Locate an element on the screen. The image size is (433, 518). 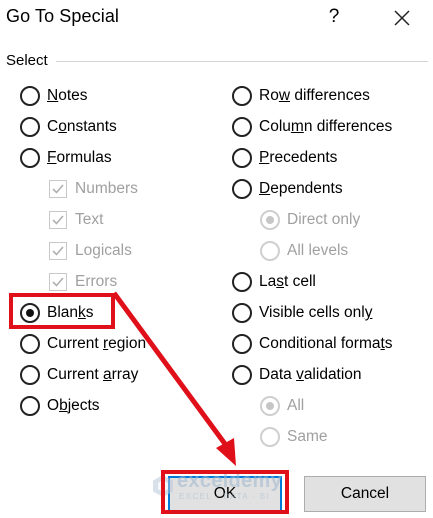
option-formulas: Formulas is located at coordinates (66, 158).